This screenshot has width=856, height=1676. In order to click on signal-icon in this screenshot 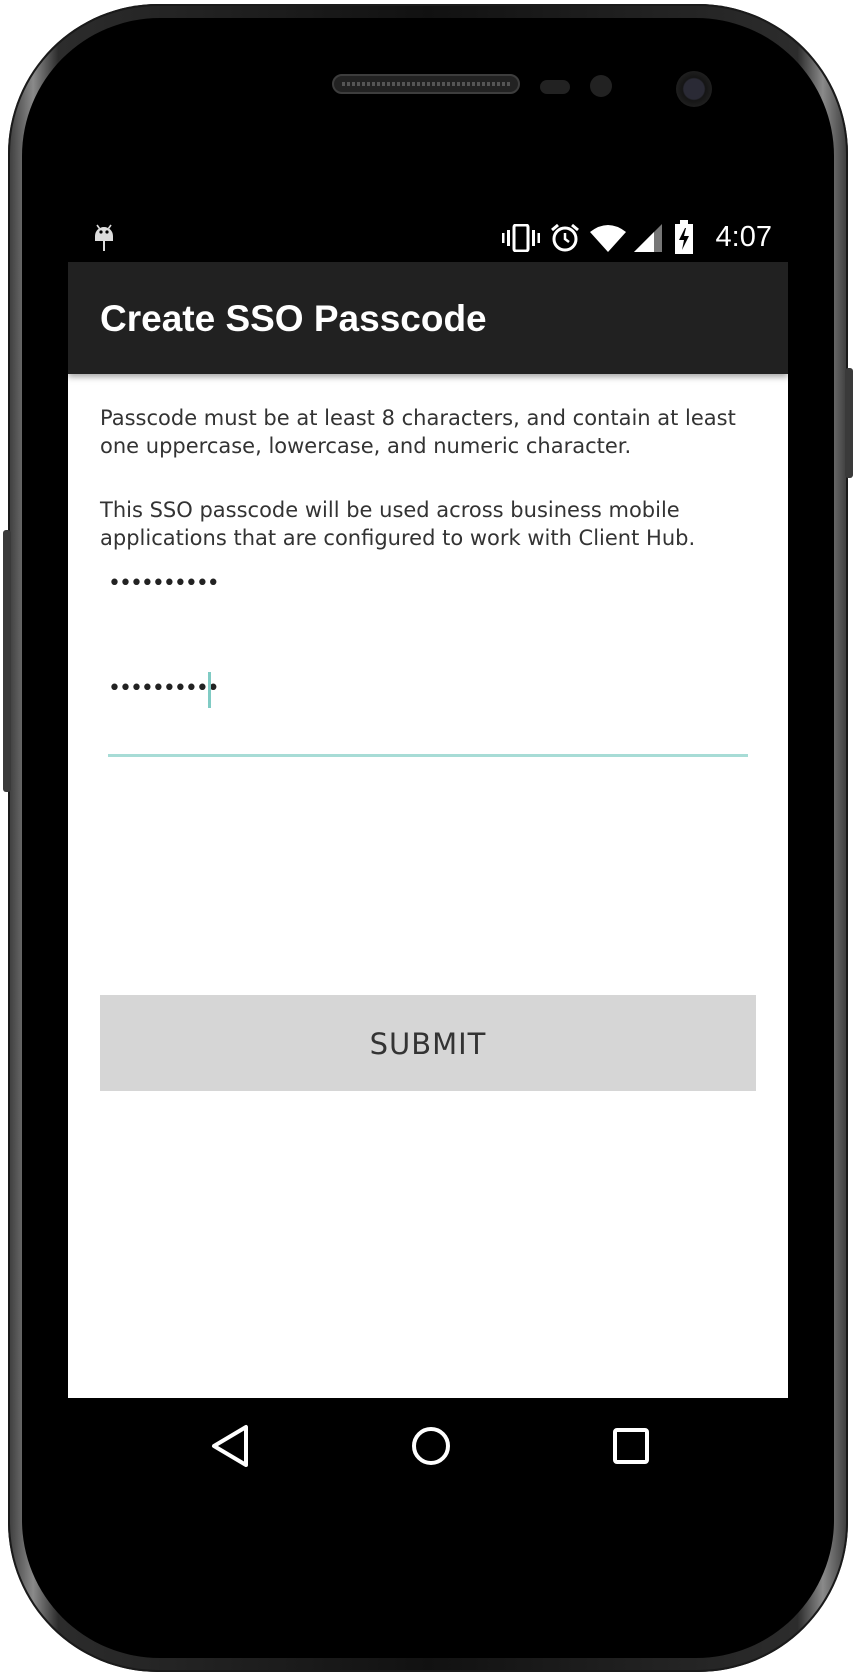, I will do `click(648, 240)`.